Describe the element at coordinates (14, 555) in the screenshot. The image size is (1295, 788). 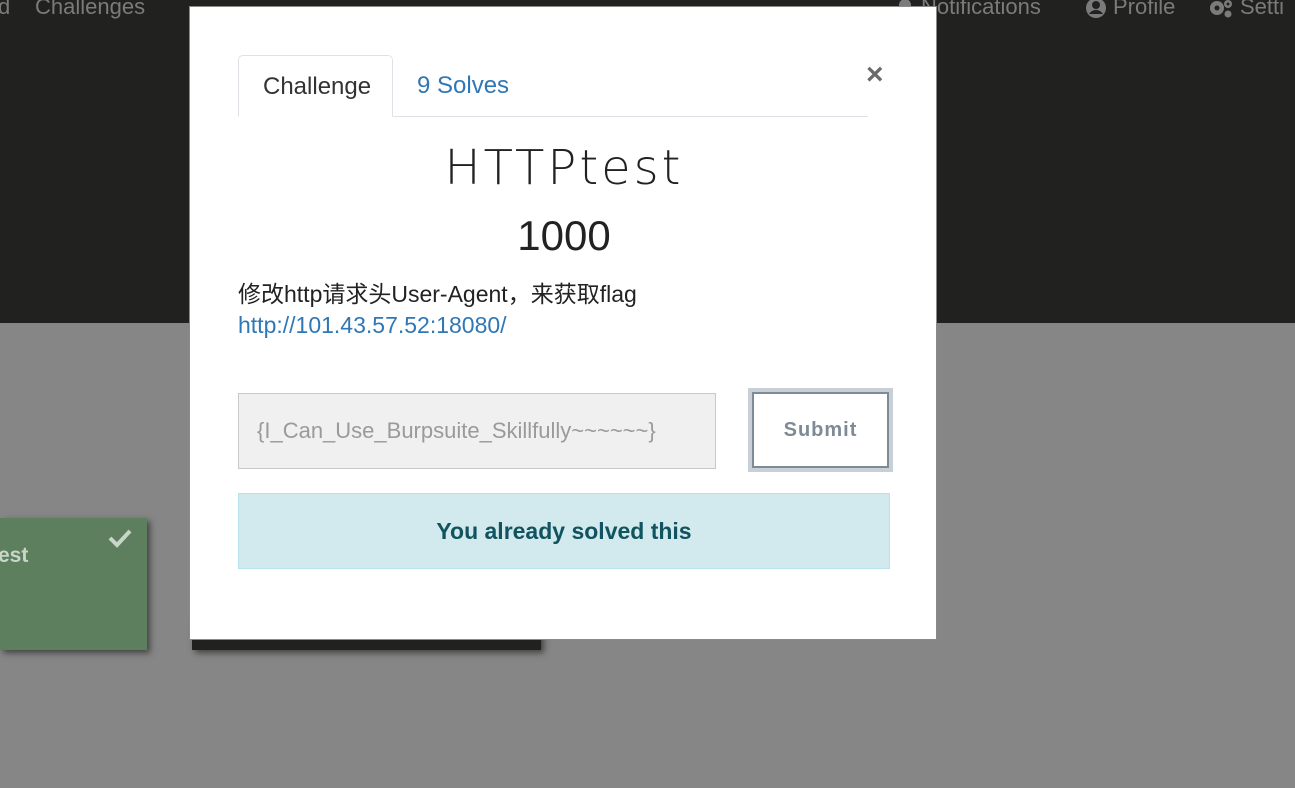
I see `challenge-card-label: est` at that location.